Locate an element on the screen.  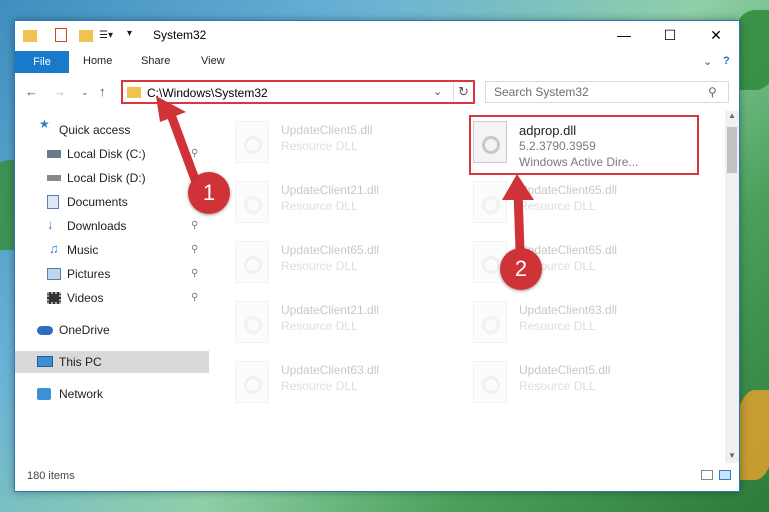
sidebar-item-quick-access: ★ Quick access is located at coordinates (112, 129).